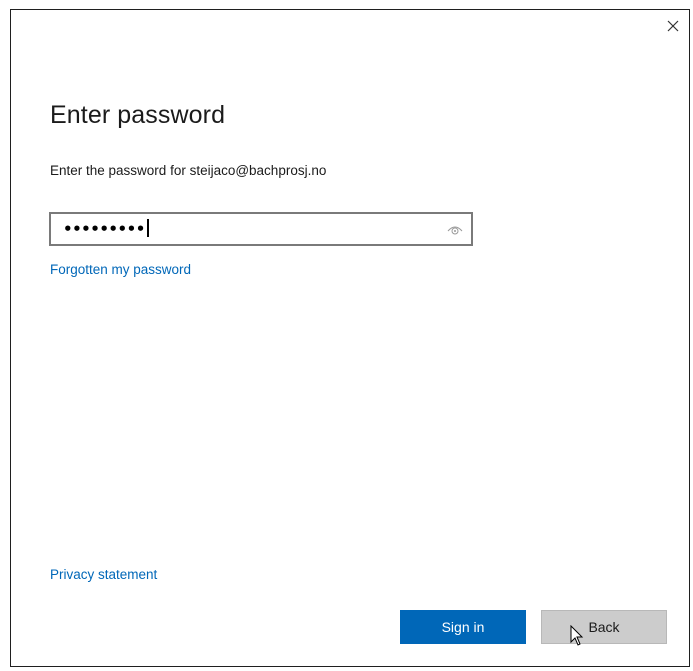 The image size is (693, 671). What do you see at coordinates (455, 229) in the screenshot?
I see `eye-reveal-icon` at bounding box center [455, 229].